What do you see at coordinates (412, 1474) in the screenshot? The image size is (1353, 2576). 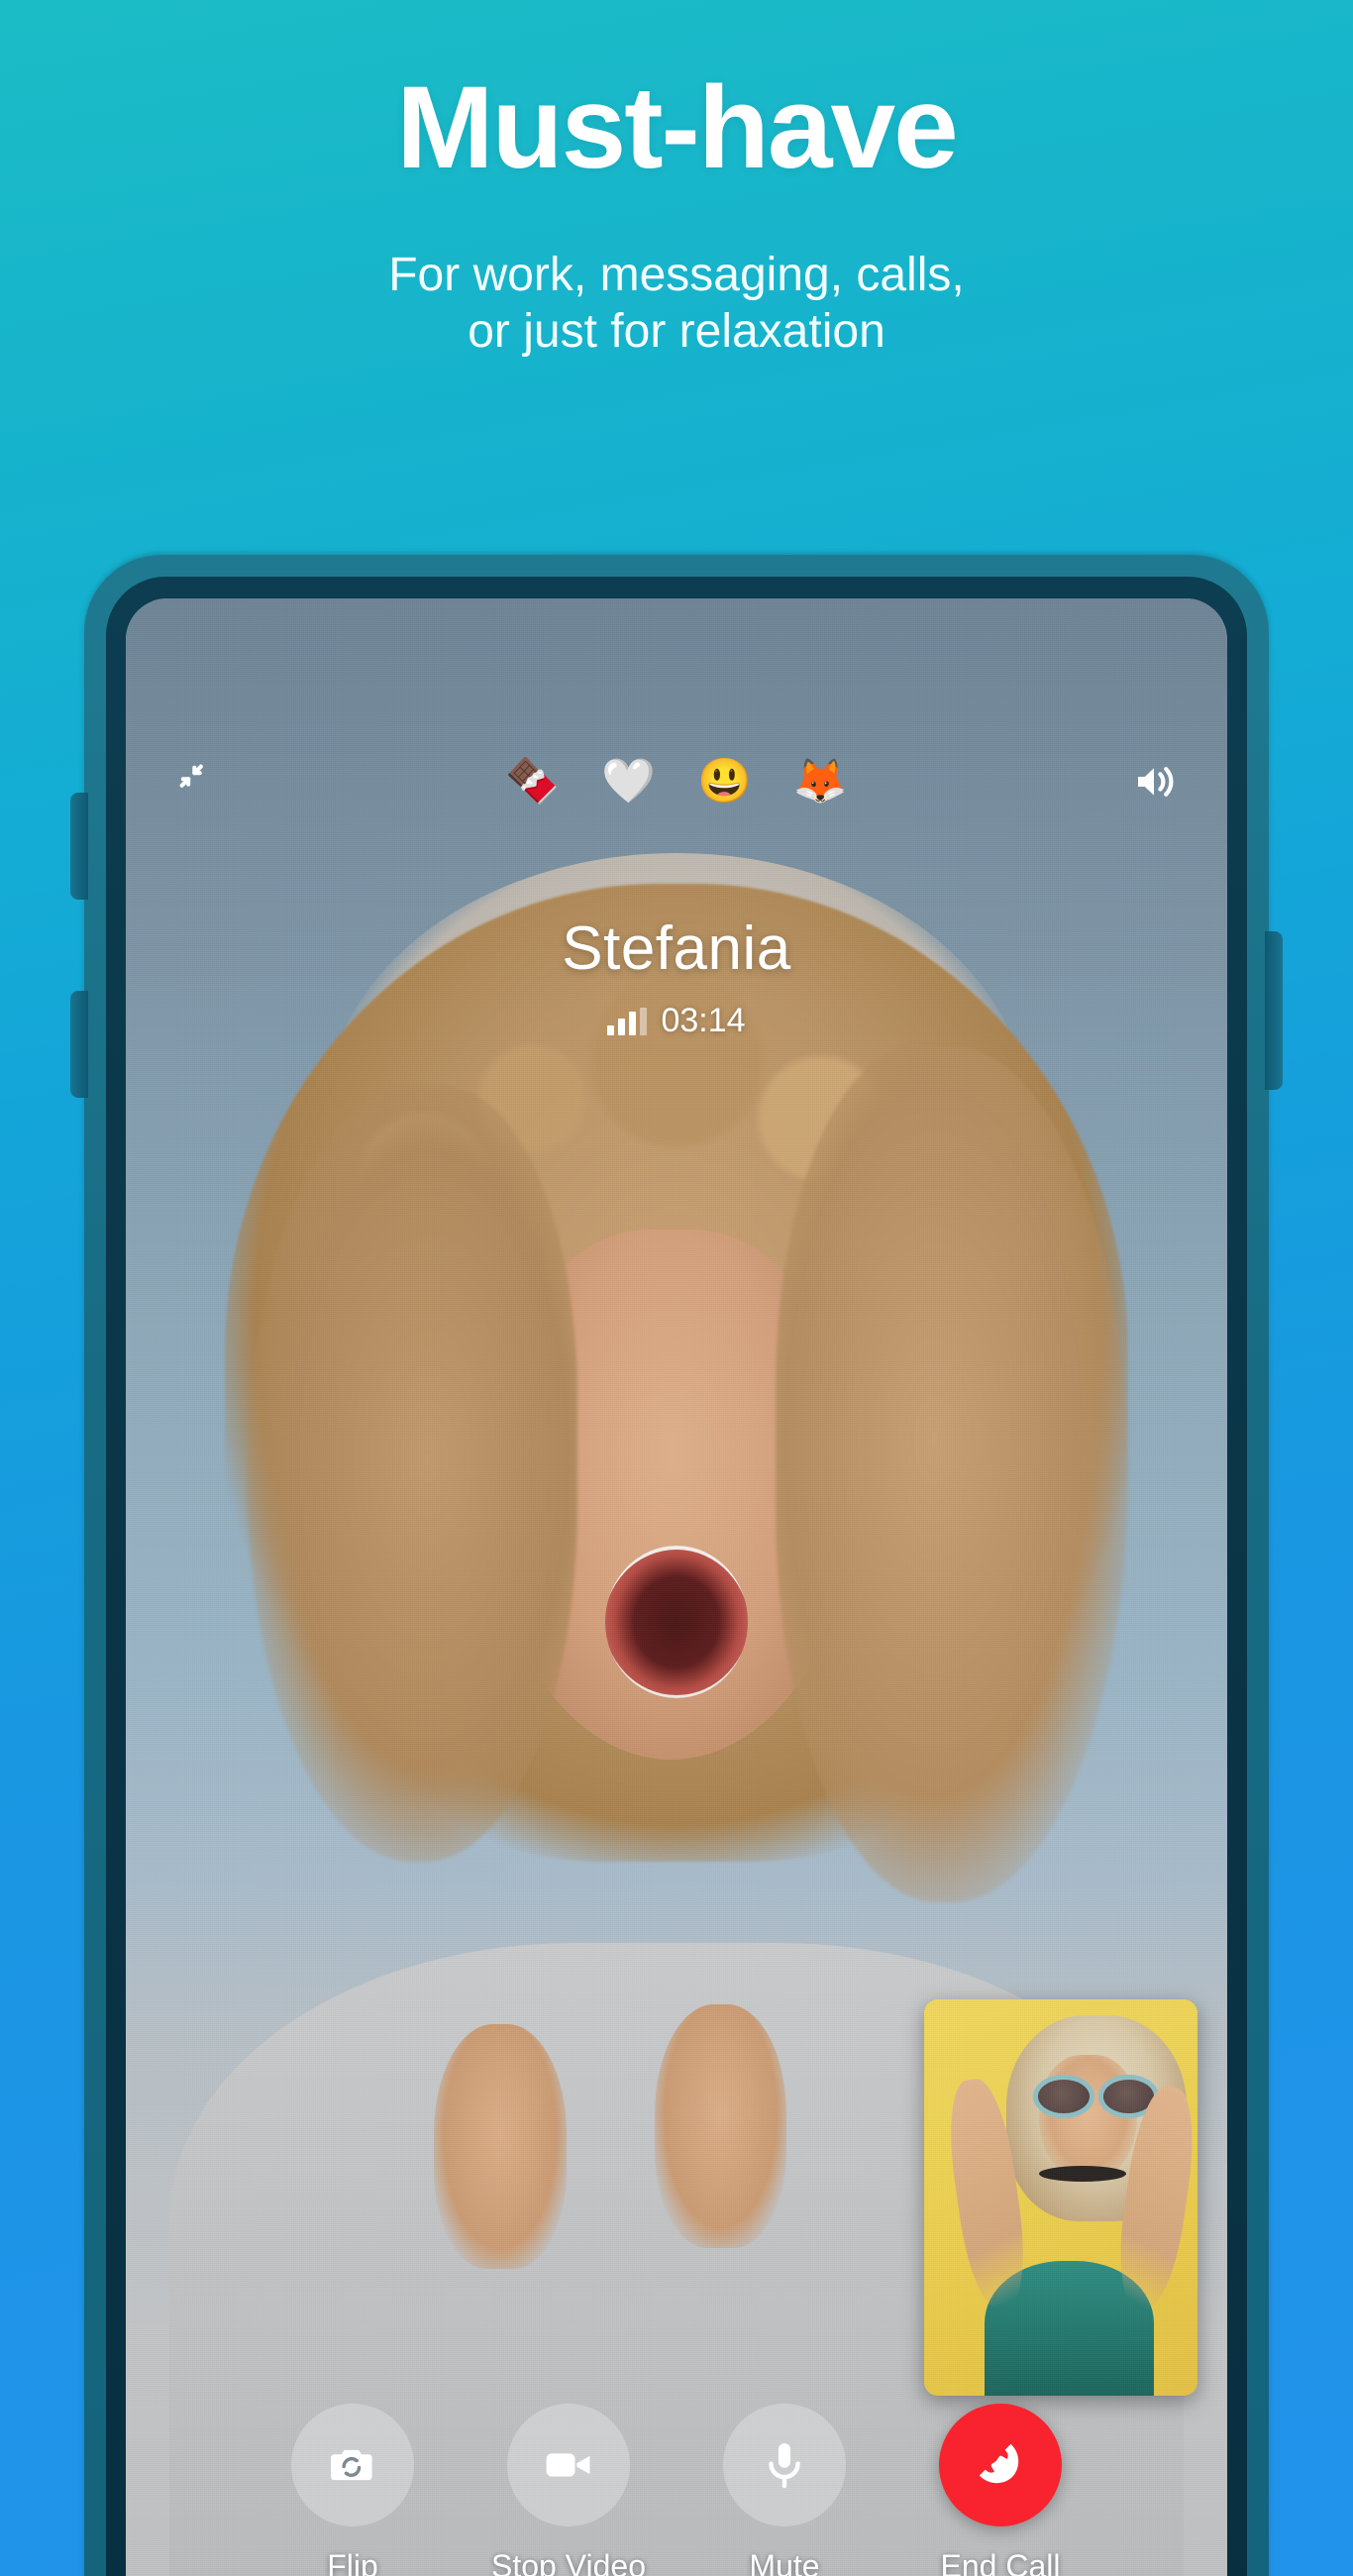 I see `subject-hair-left` at bounding box center [412, 1474].